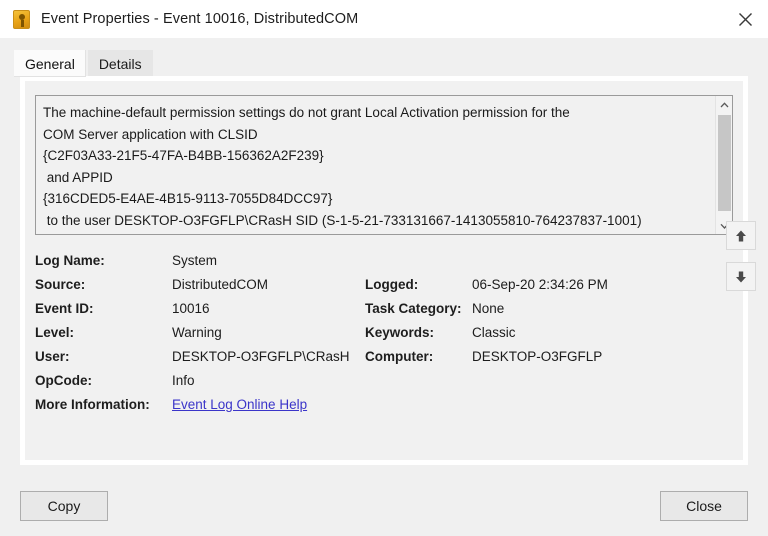 The height and width of the screenshot is (536, 768). I want to click on close-icon, so click(745, 19).